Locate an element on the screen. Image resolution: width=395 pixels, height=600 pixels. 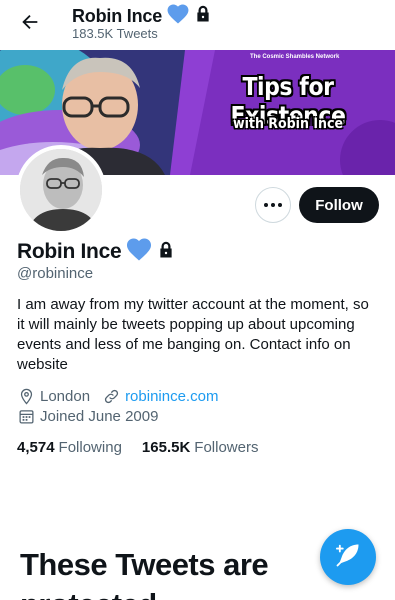
avatar-photo is located at coordinates (61, 190).